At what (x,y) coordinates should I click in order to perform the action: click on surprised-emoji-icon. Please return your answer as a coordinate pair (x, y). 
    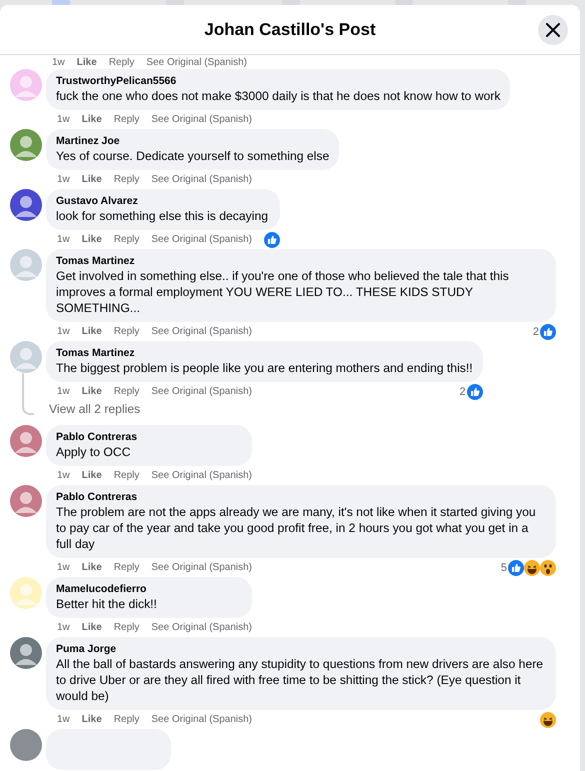
    Looking at the image, I should click on (548, 568).